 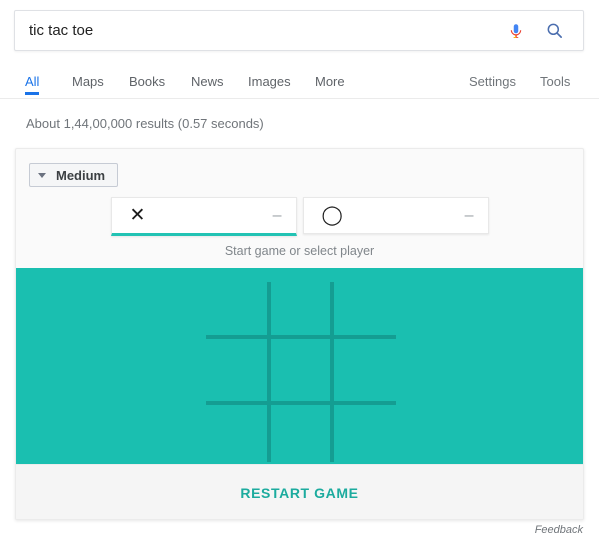 I want to click on player-x-score: –, so click(x=277, y=215).